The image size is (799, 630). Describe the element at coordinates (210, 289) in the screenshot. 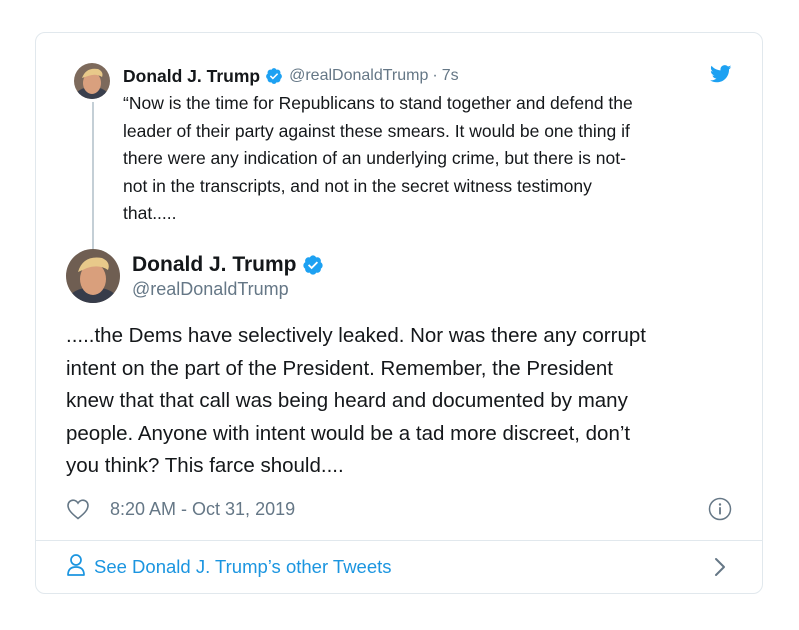

I see `main-author-handle: @realDonaldTrump` at that location.